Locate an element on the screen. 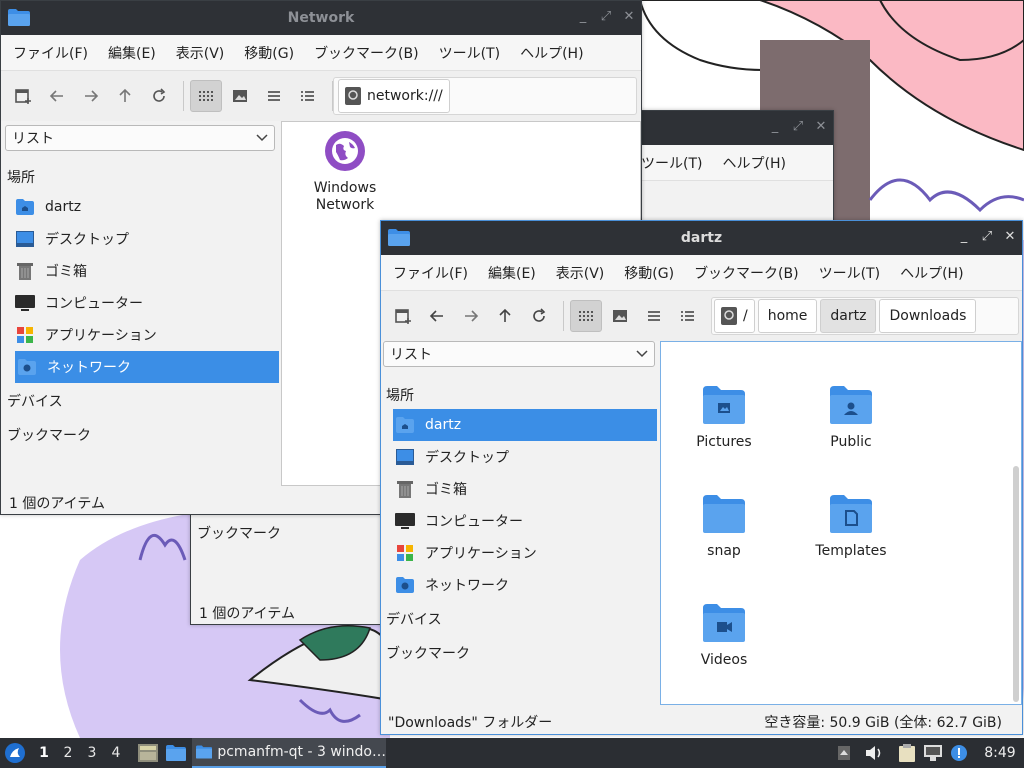 This screenshot has width=1024, height=768. view-mode-value: リスト is located at coordinates (411, 355).